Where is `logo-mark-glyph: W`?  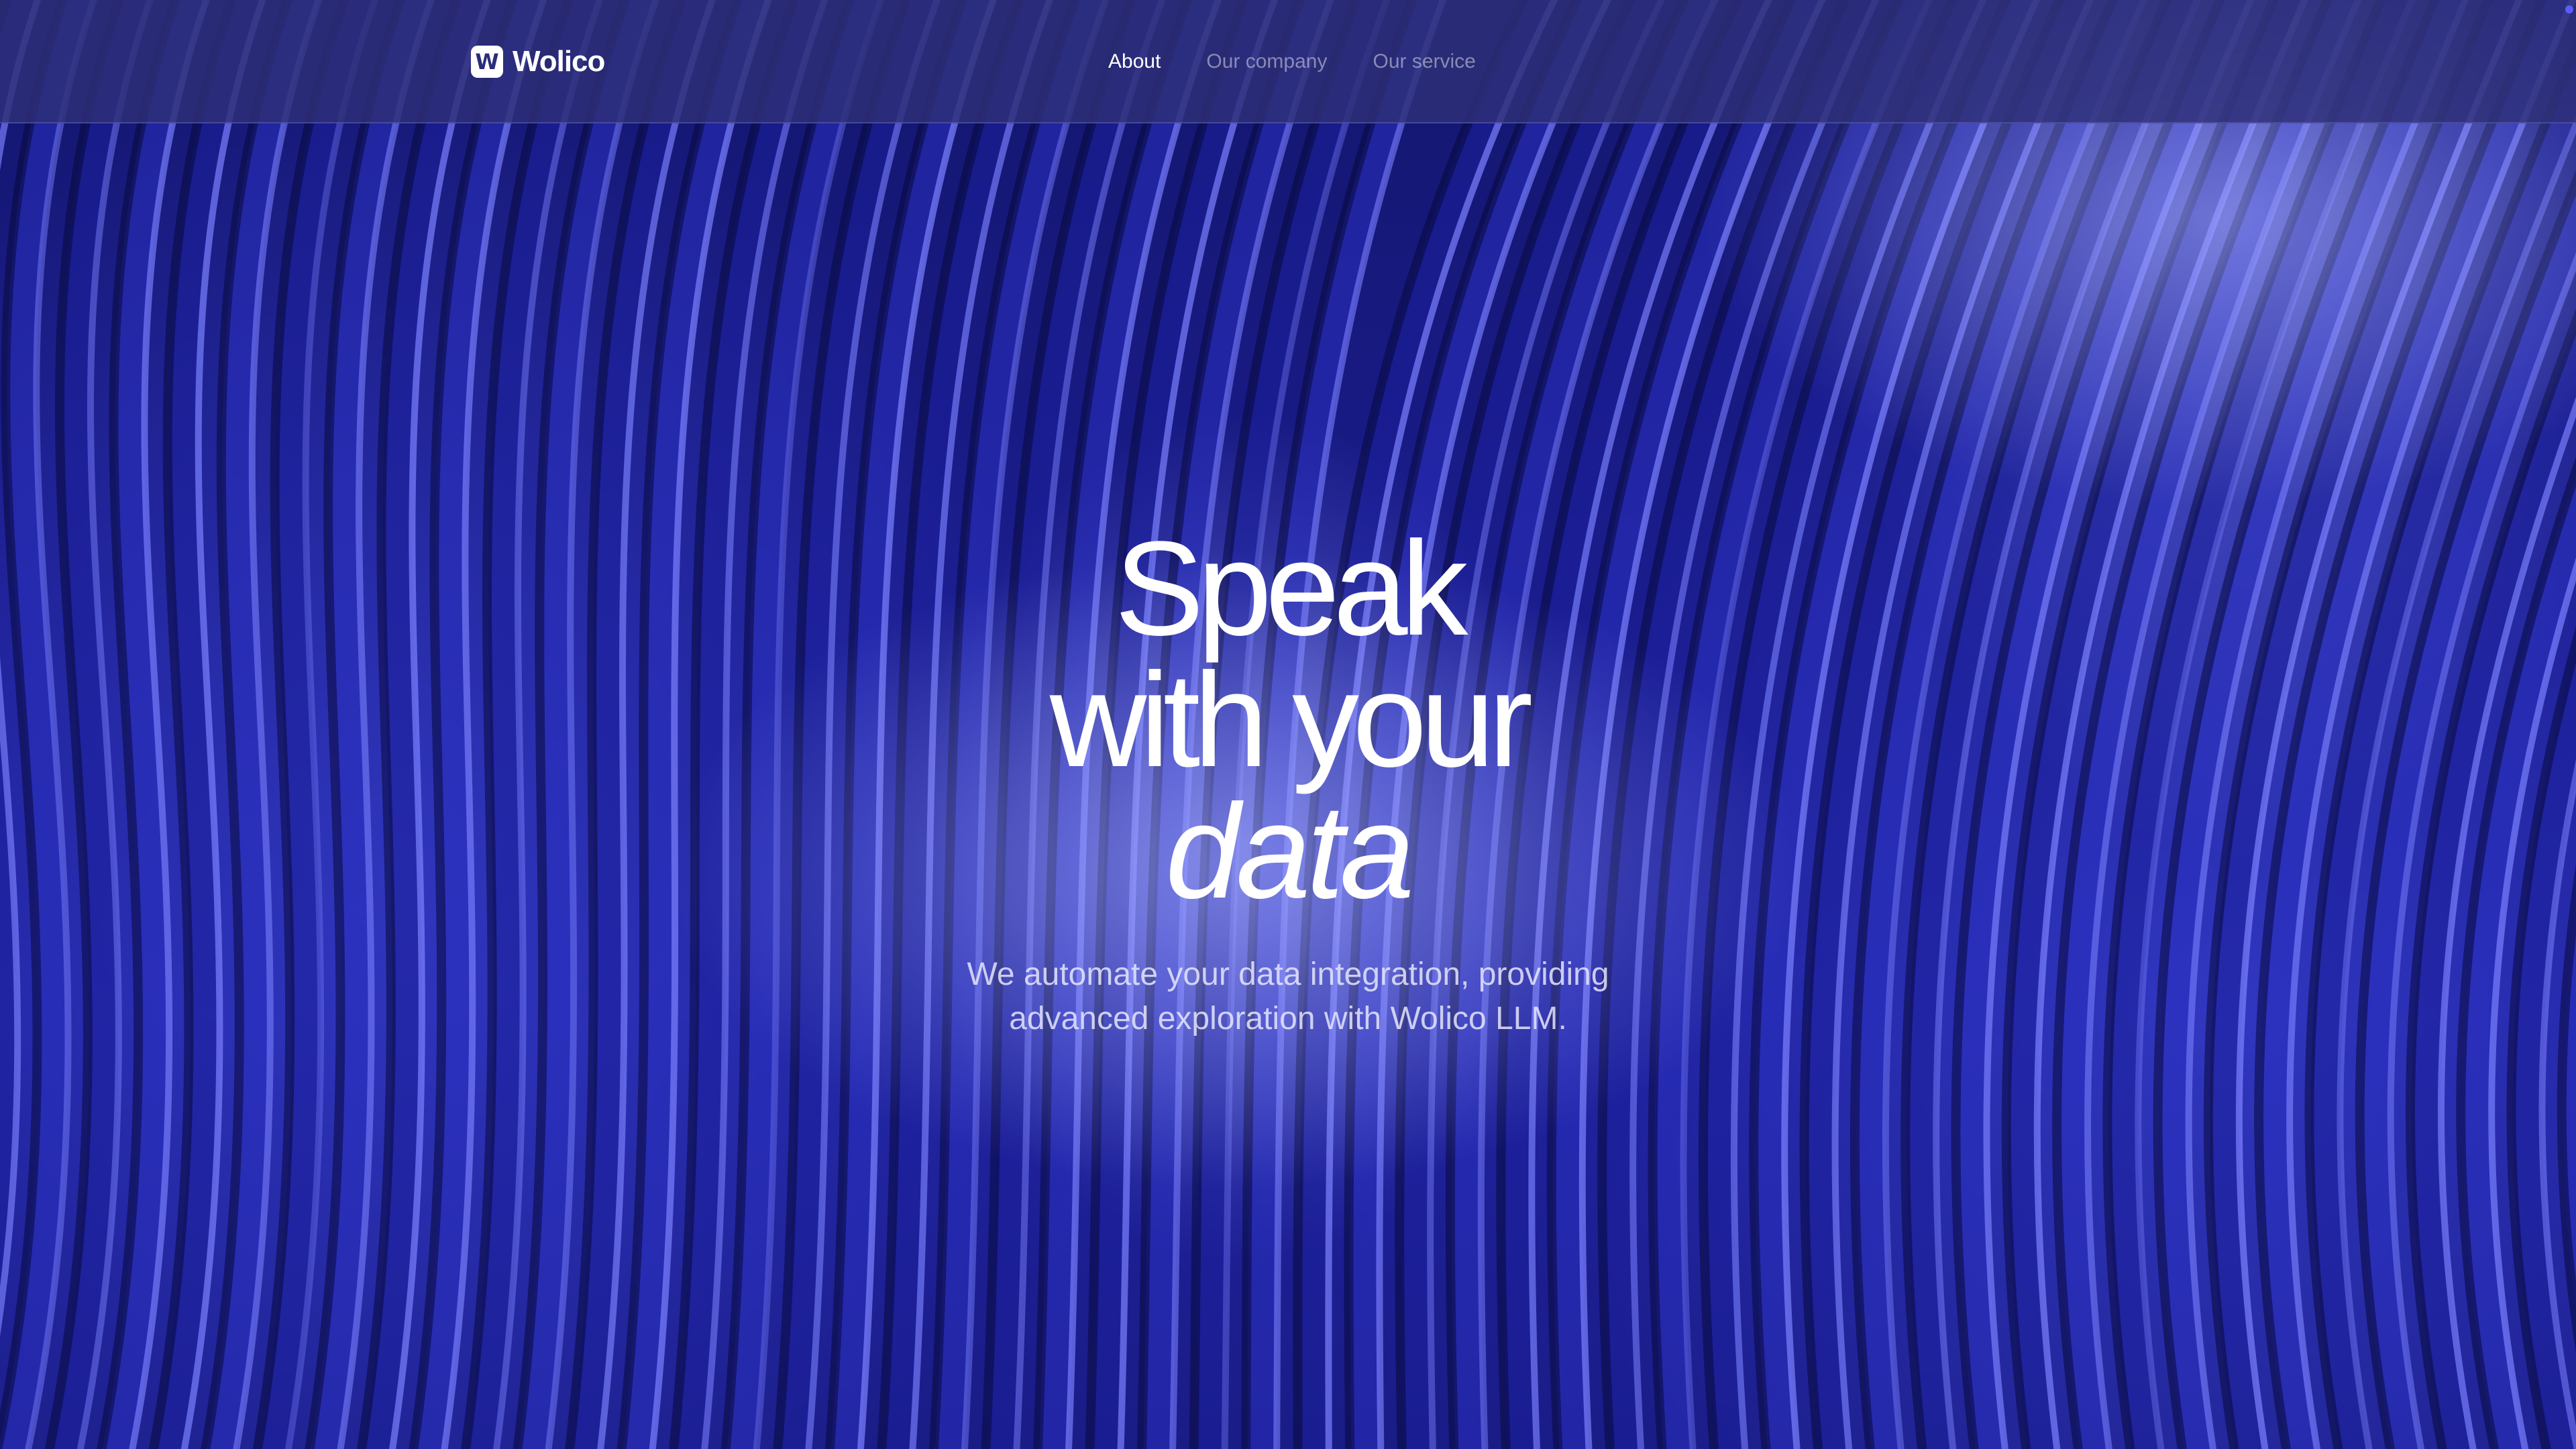 logo-mark-glyph: W is located at coordinates (487, 61).